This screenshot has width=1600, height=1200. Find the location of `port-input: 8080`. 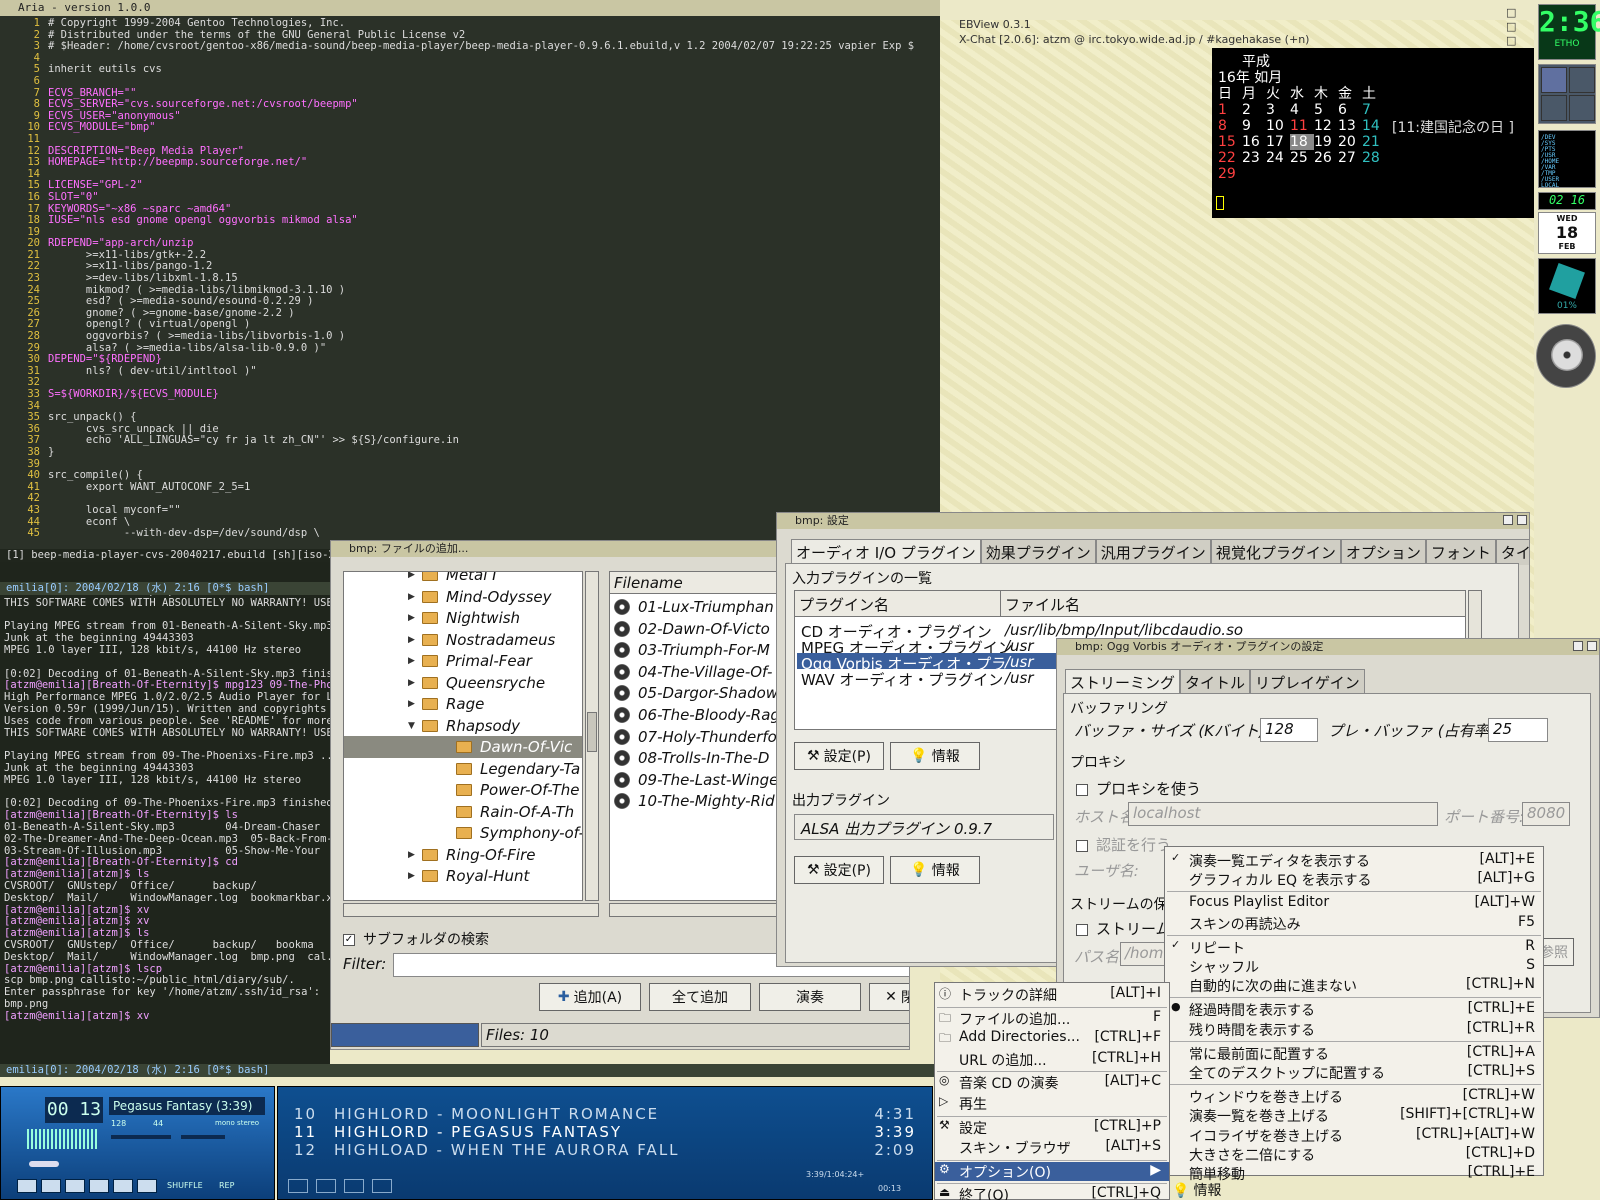

port-input: 8080 is located at coordinates (1546, 814).